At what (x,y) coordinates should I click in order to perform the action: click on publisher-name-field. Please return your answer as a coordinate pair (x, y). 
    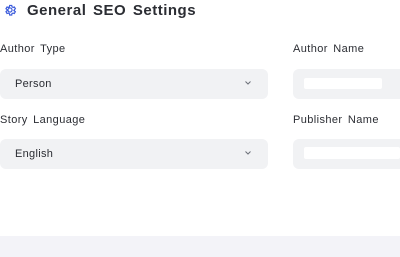
    Looking at the image, I should click on (346, 154).